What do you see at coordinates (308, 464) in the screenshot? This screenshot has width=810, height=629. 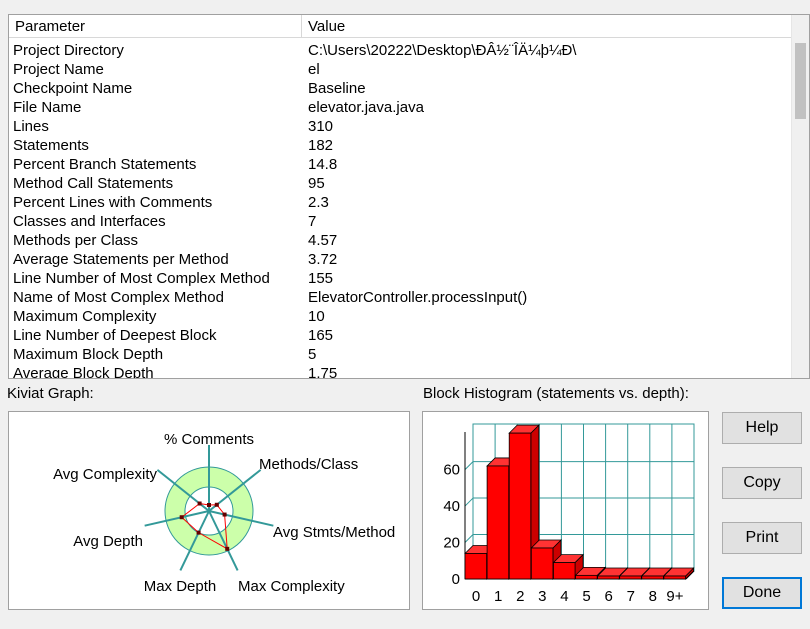 I see `kiviat-axis-label: Methods/Class` at bounding box center [308, 464].